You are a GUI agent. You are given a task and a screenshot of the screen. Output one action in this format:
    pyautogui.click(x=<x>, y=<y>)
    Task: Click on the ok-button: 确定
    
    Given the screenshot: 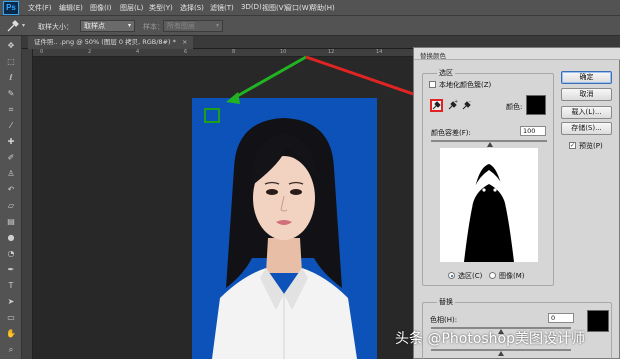 What is the action you would take?
    pyautogui.click(x=586, y=77)
    